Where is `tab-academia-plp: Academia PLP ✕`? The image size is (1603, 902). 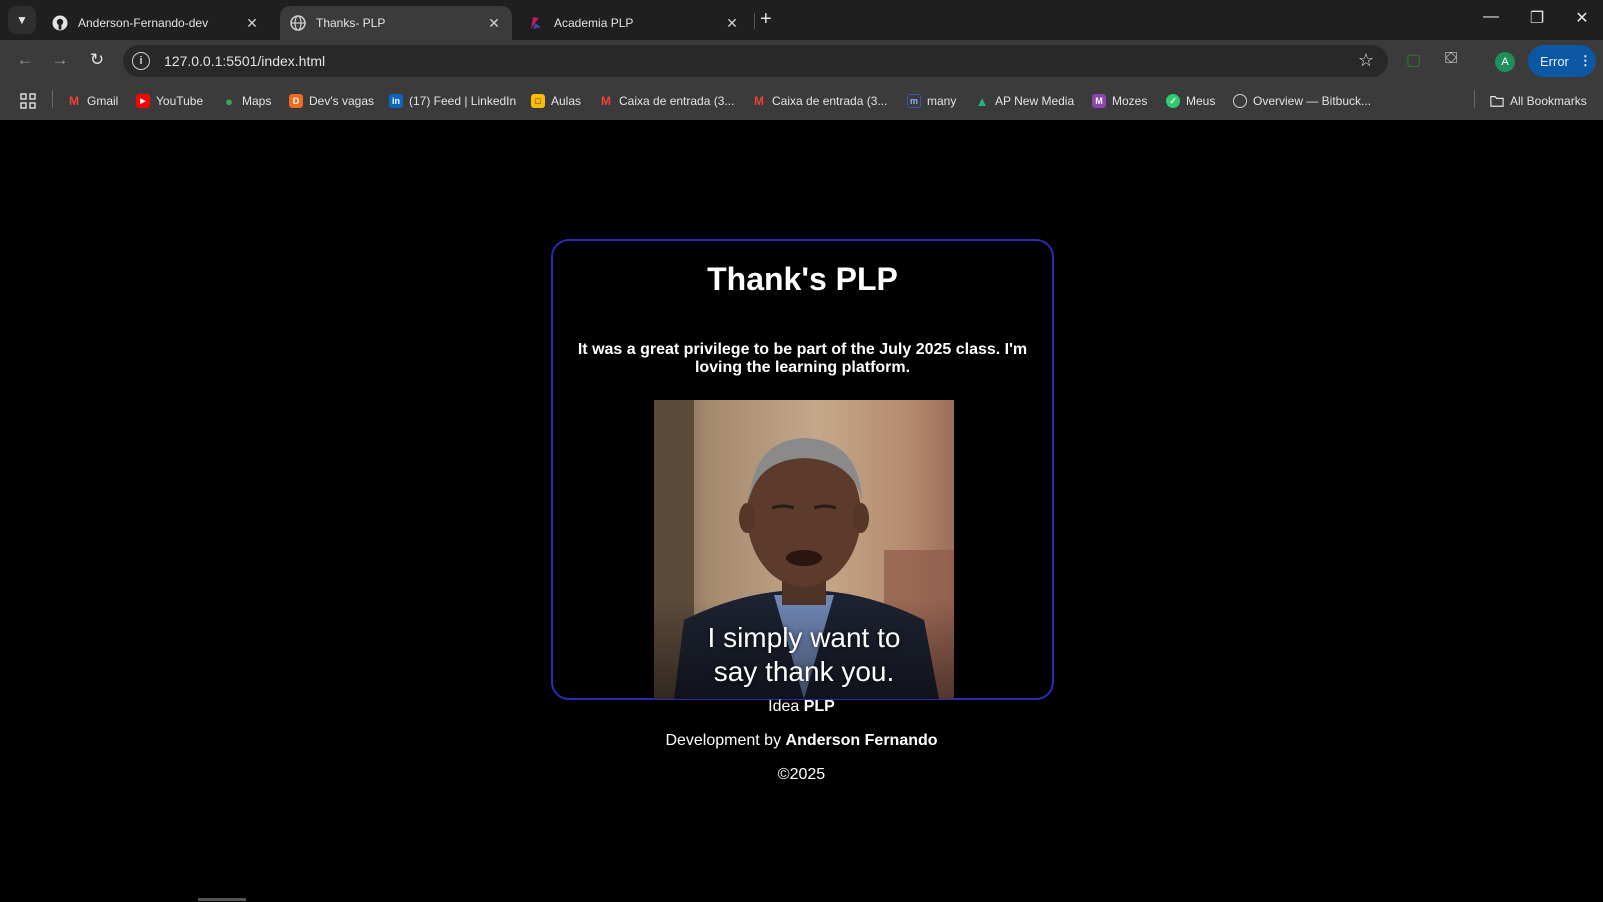 tab-academia-plp: Academia PLP ✕ is located at coordinates (634, 23).